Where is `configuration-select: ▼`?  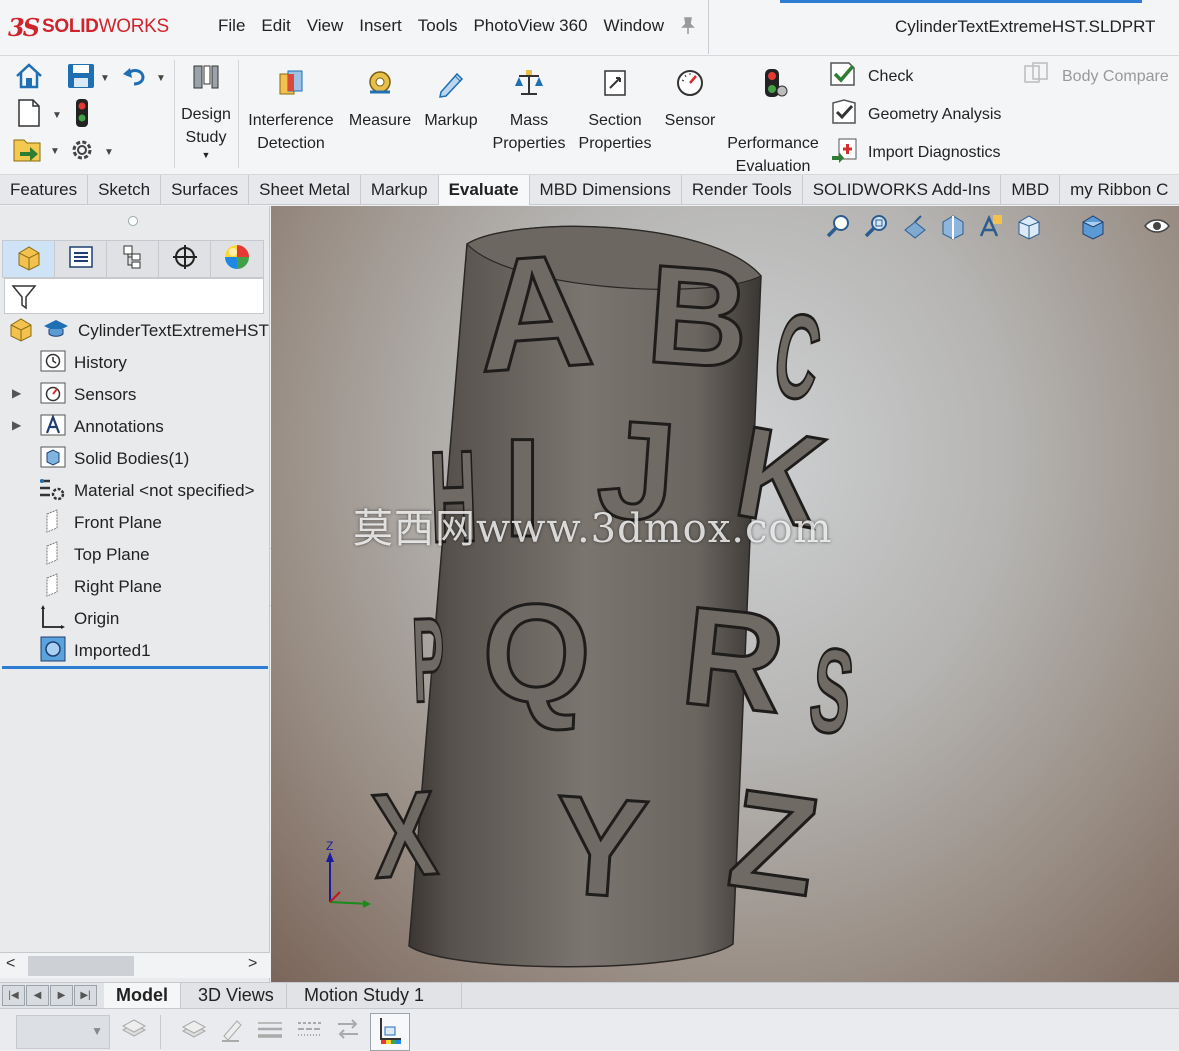
configuration-select: ▼ is located at coordinates (63, 1032).